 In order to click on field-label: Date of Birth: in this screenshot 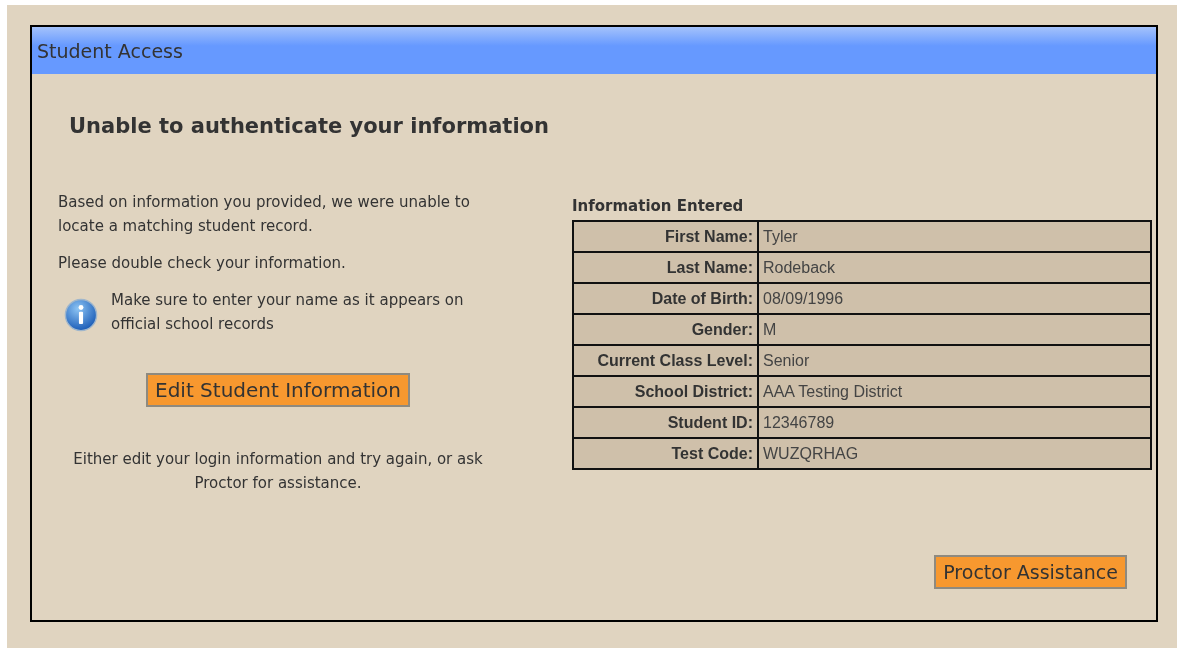, I will do `click(665, 298)`.